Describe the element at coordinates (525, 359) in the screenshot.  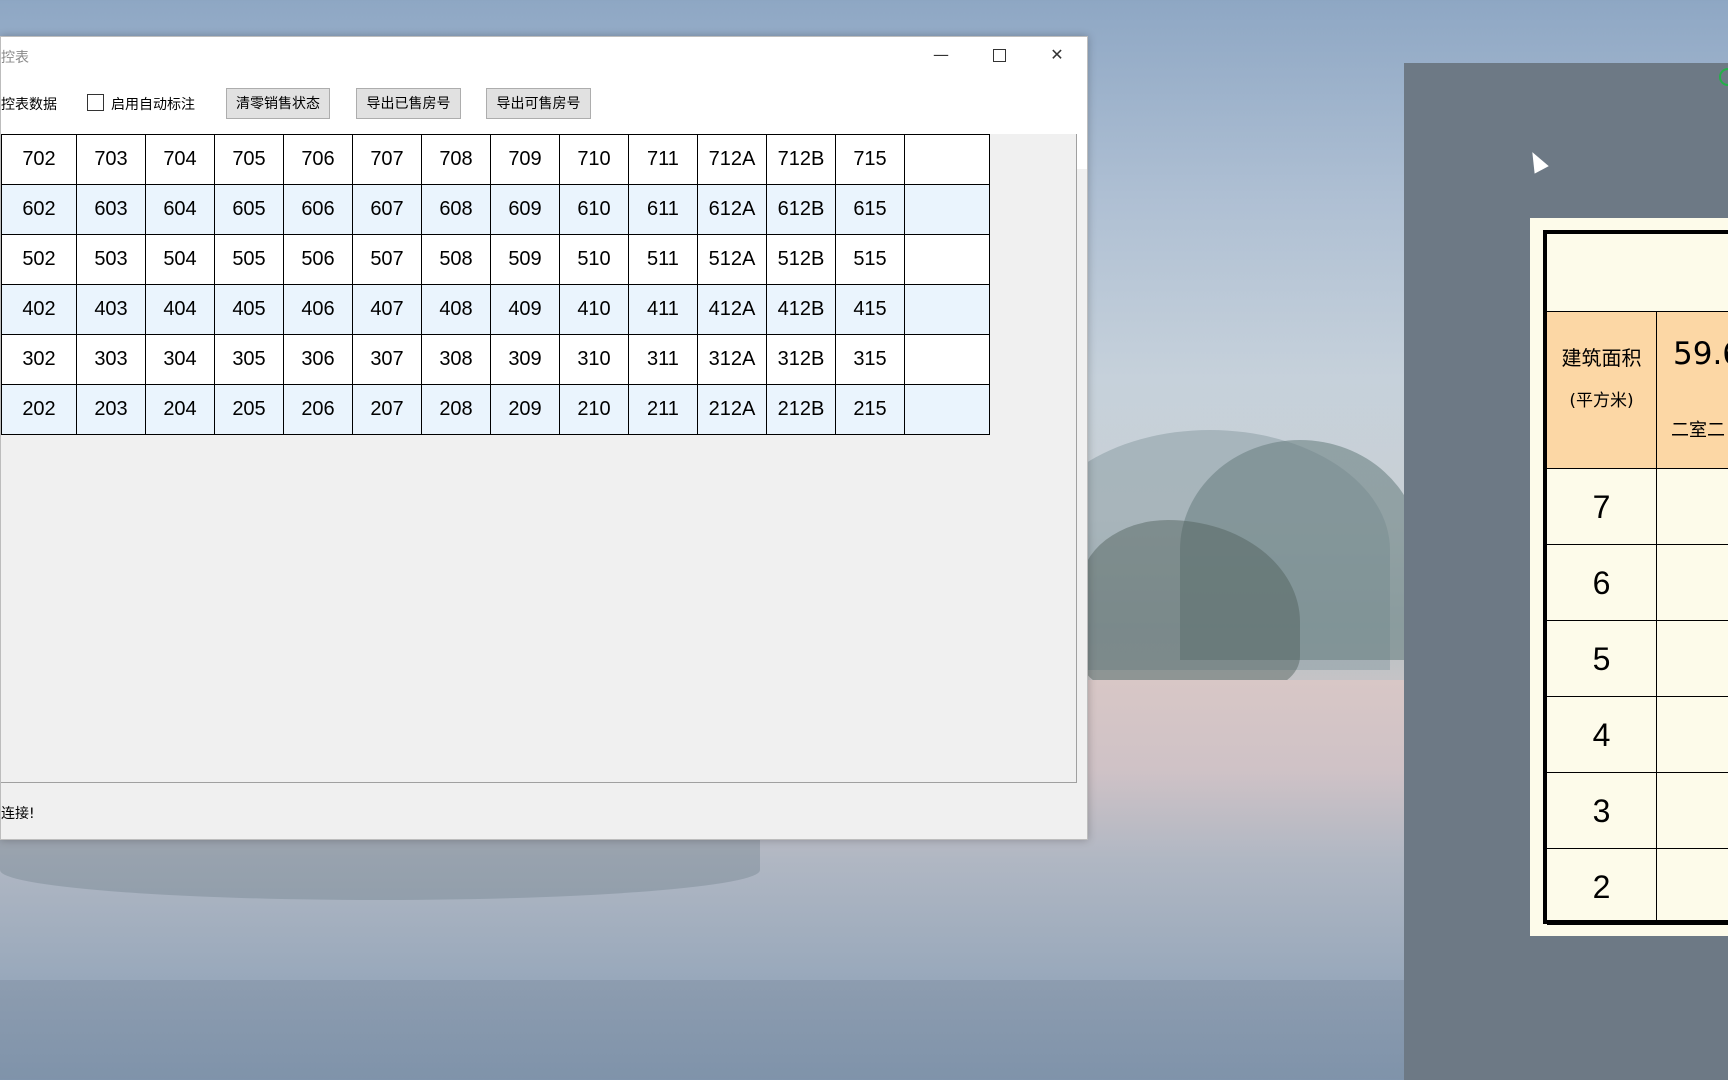
I see `room-cell: 309` at that location.